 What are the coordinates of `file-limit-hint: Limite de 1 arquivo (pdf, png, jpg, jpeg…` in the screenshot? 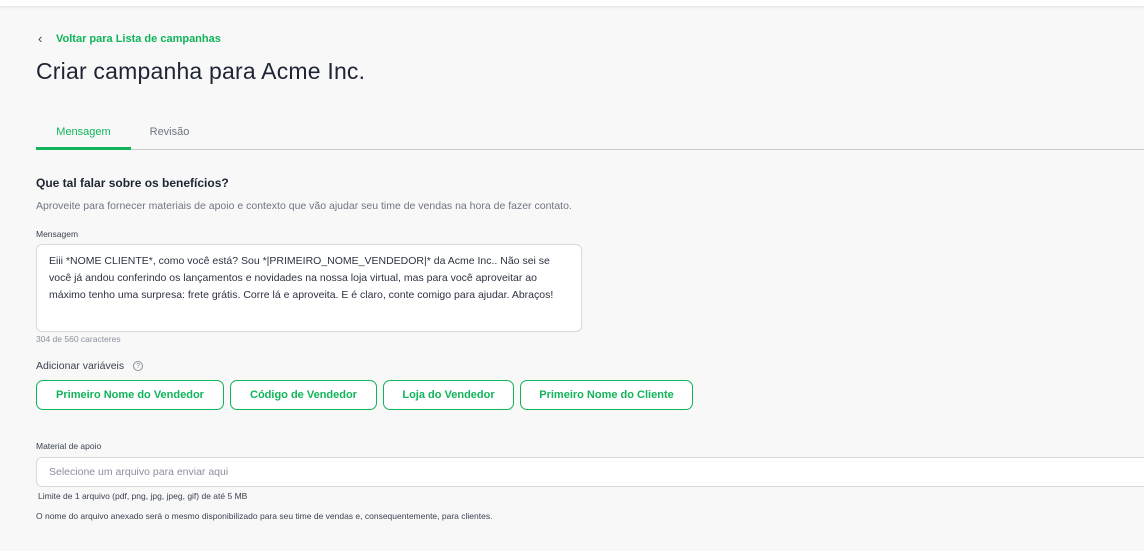 It's located at (143, 496).